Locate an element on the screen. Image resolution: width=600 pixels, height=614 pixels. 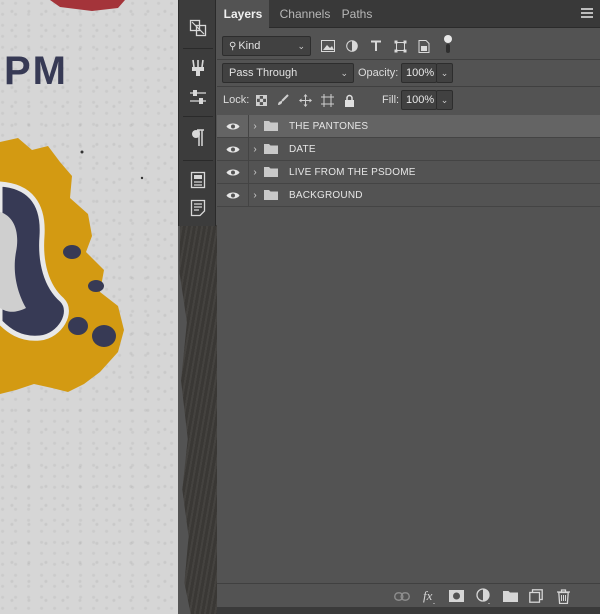
layer-name: LIVE FROM THE PSDOME is located at coordinates (352, 172).